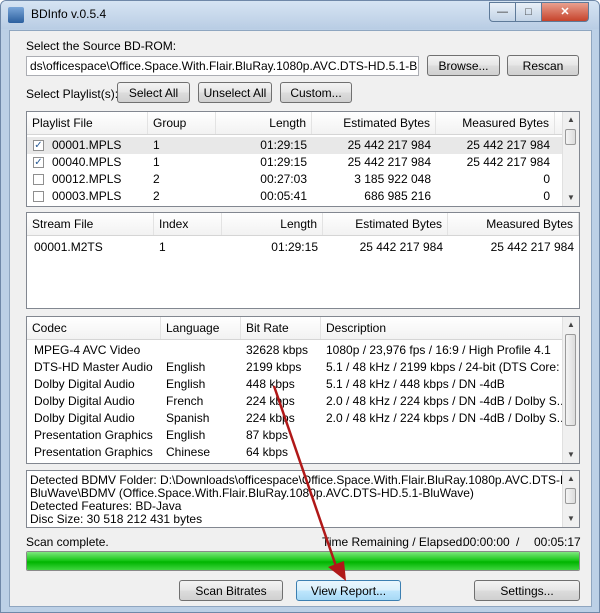 Image resolution: width=600 pixels, height=613 pixels. Describe the element at coordinates (565, 12) in the screenshot. I see `close-button: ✕` at that location.